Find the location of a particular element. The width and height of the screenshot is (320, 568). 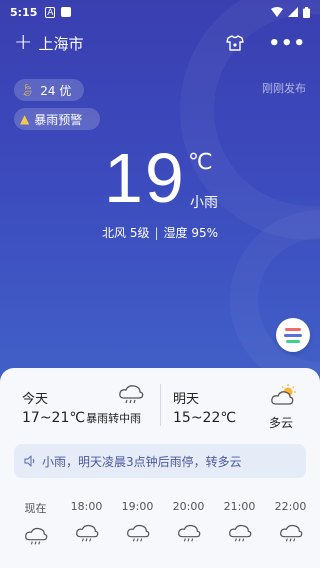

published-time: 刚刚发布 is located at coordinates (284, 88).